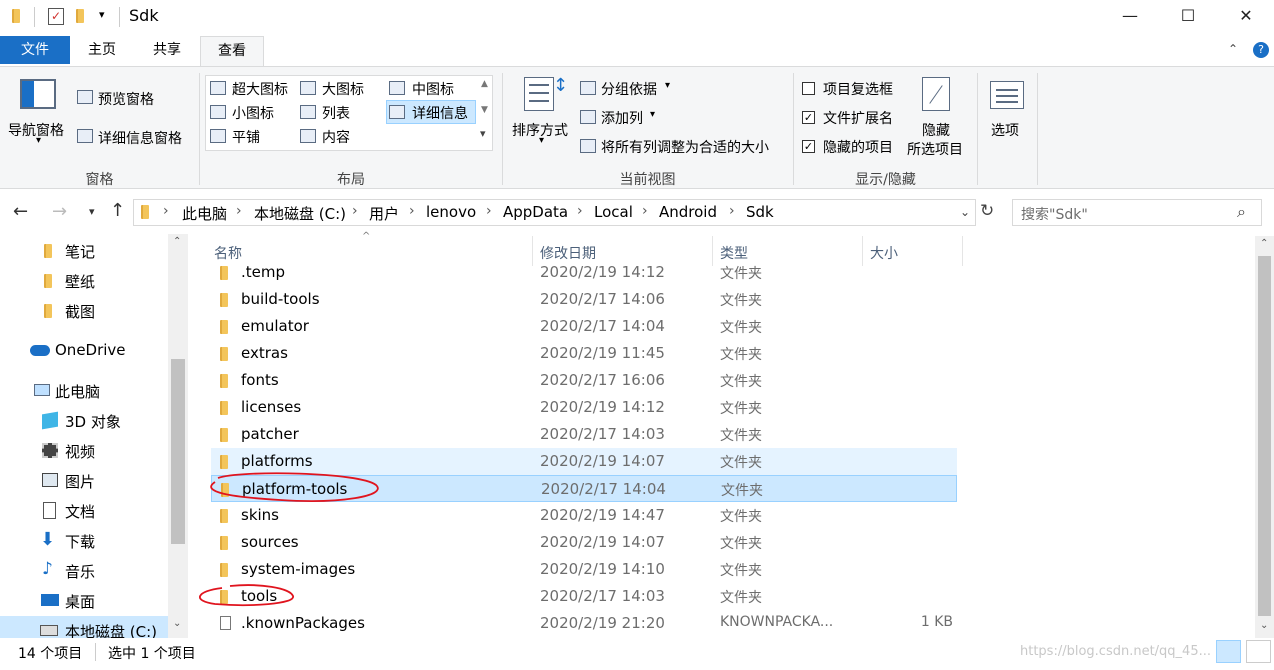 Image resolution: width=1274 pixels, height=670 pixels. What do you see at coordinates (484, 84) in the screenshot?
I see `scroll-up-icon: ▲` at bounding box center [484, 84].